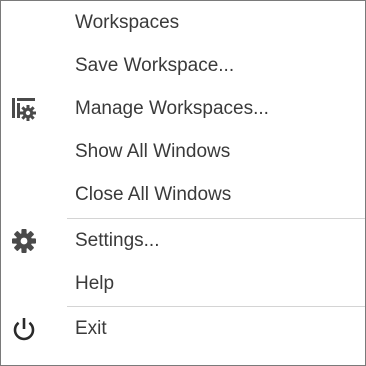 This screenshot has width=366, height=366. I want to click on menu-item-label: Help, so click(95, 283).